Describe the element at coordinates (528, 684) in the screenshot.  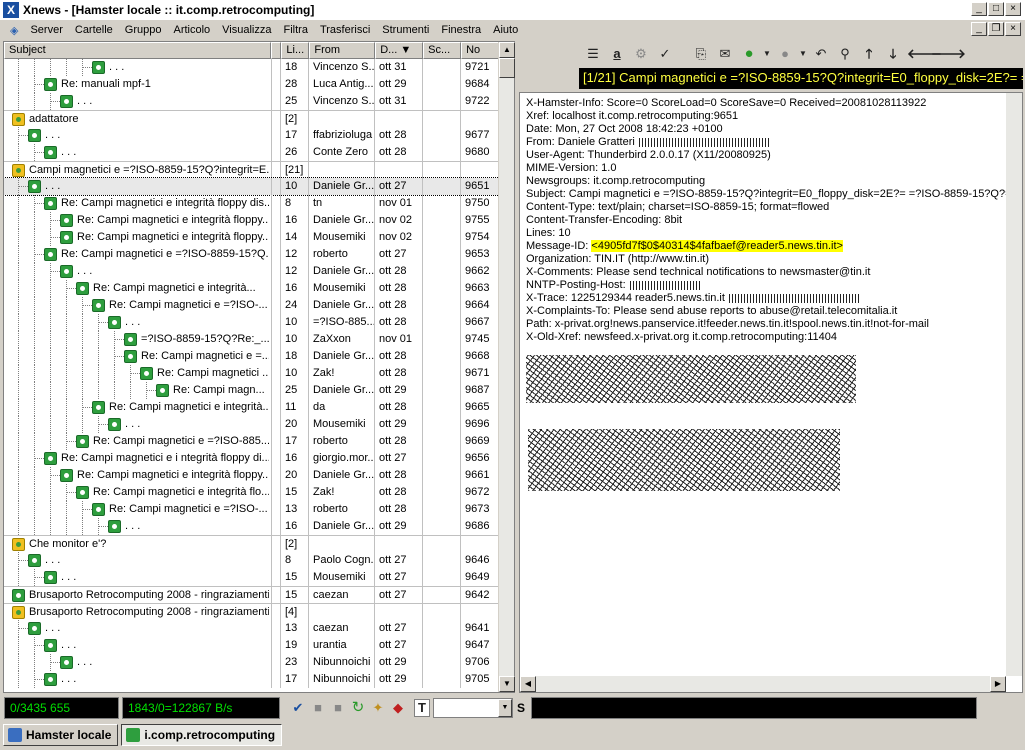
I see `hscroll-left-button: ◀` at that location.